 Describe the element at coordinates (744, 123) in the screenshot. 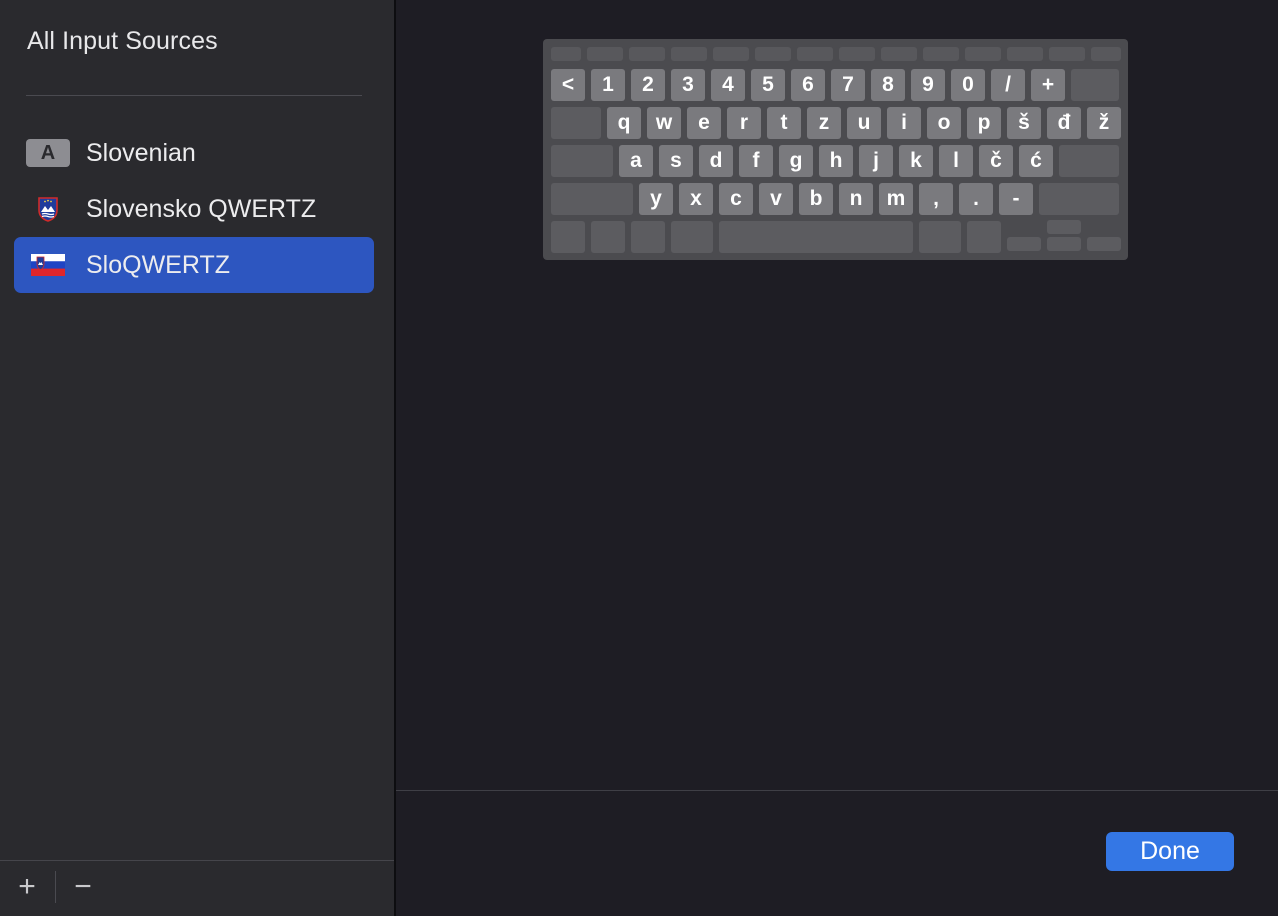

I see `keyboard-key: r` at that location.